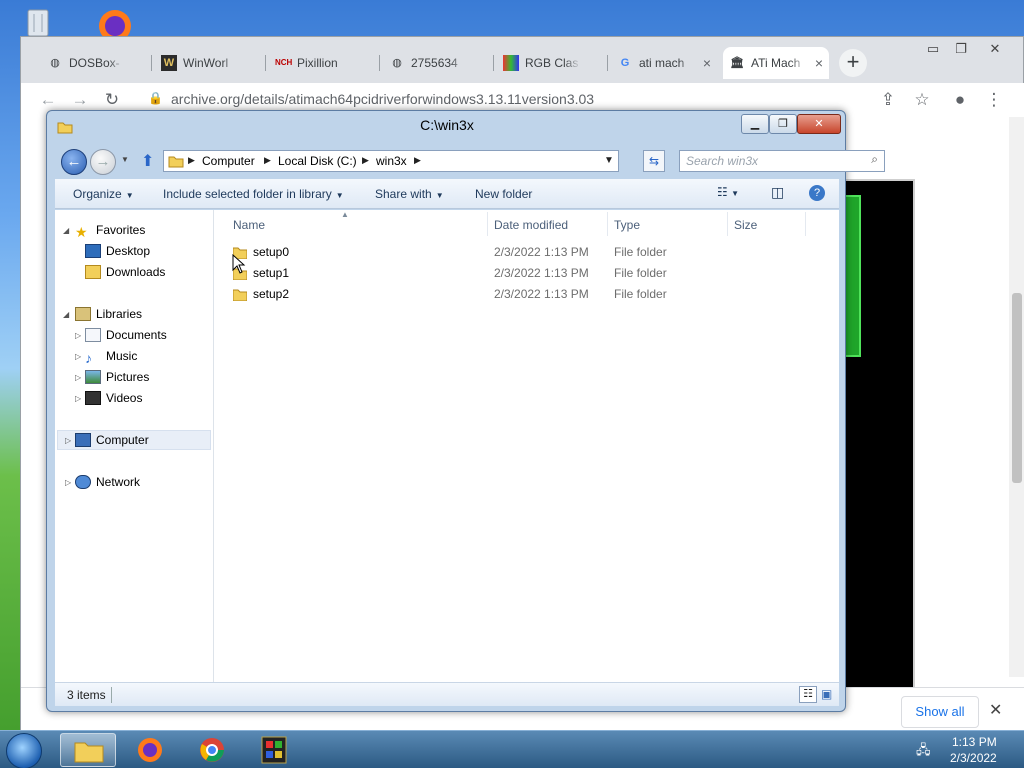  What do you see at coordinates (208, 63) in the screenshot?
I see `tab-winworld: W WinWorl` at bounding box center [208, 63].